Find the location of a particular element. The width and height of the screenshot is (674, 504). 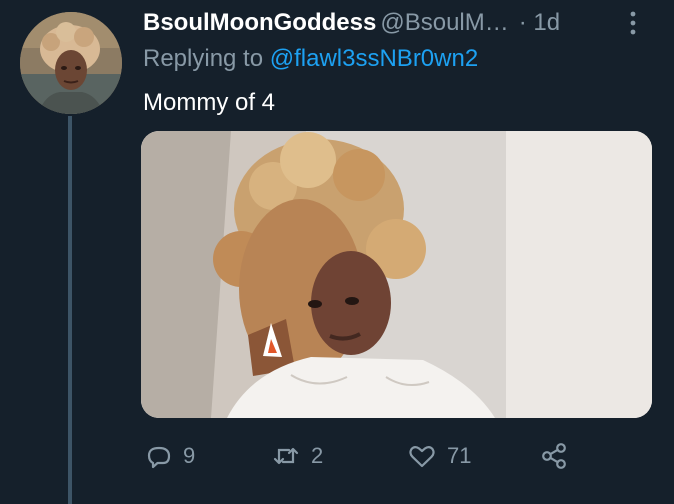

tweet-header: BsoulMoonGoddess @BsoulM… · 1d is located at coordinates (398, 23).